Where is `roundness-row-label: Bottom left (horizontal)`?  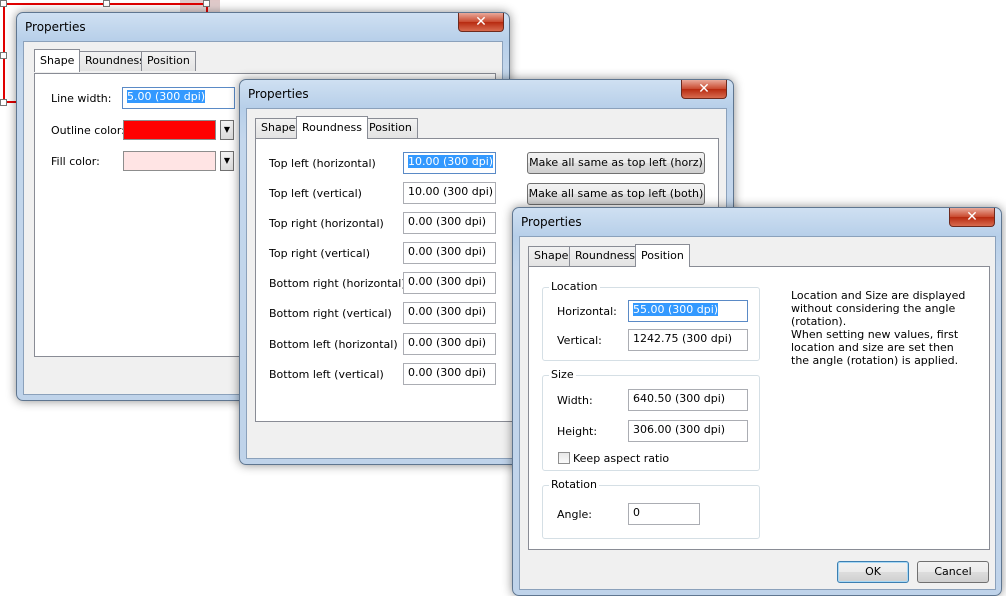 roundness-row-label: Bottom left (horizontal) is located at coordinates (333, 344).